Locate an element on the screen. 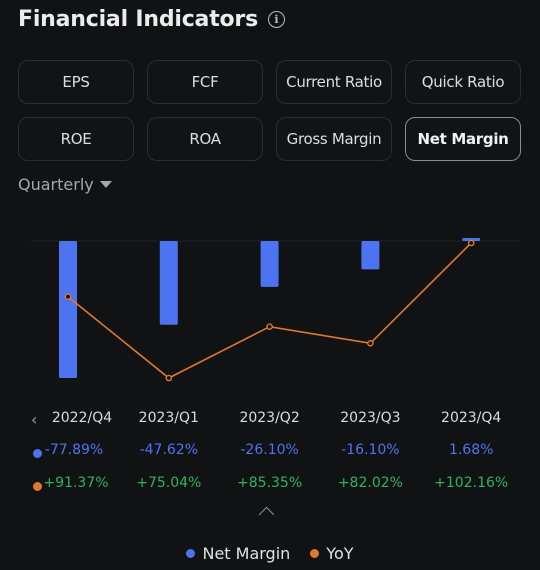 This screenshot has width=540, height=570. yoy-value: +75.04% is located at coordinates (169, 483).